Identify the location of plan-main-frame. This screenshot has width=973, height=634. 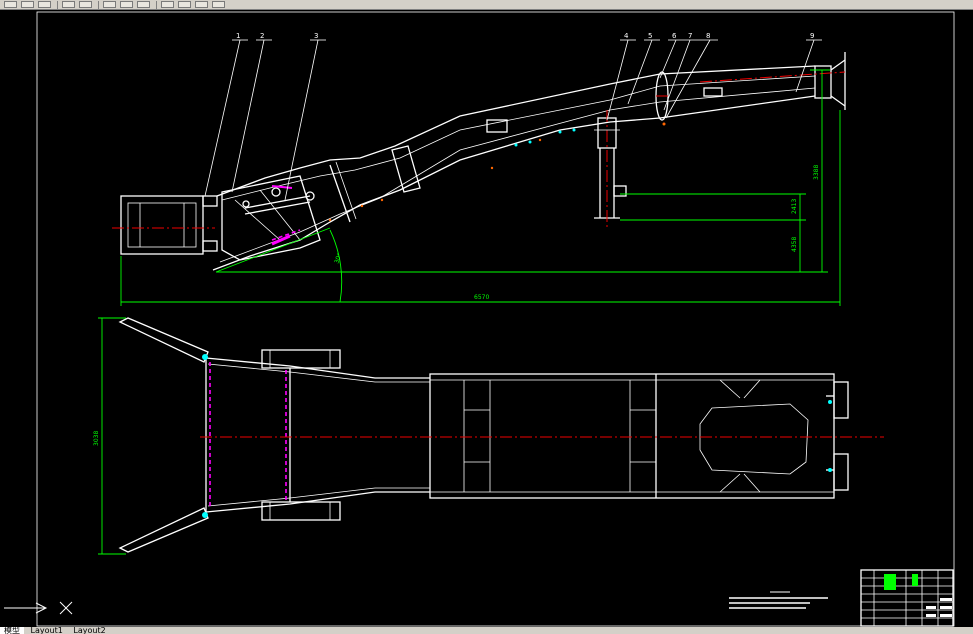
(632, 436).